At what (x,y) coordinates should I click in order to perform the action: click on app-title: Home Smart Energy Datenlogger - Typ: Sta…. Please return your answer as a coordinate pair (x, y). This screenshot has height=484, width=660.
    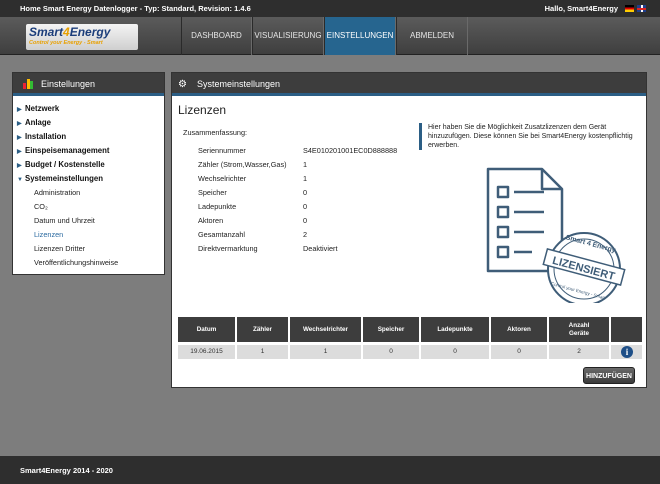
    Looking at the image, I should click on (135, 8).